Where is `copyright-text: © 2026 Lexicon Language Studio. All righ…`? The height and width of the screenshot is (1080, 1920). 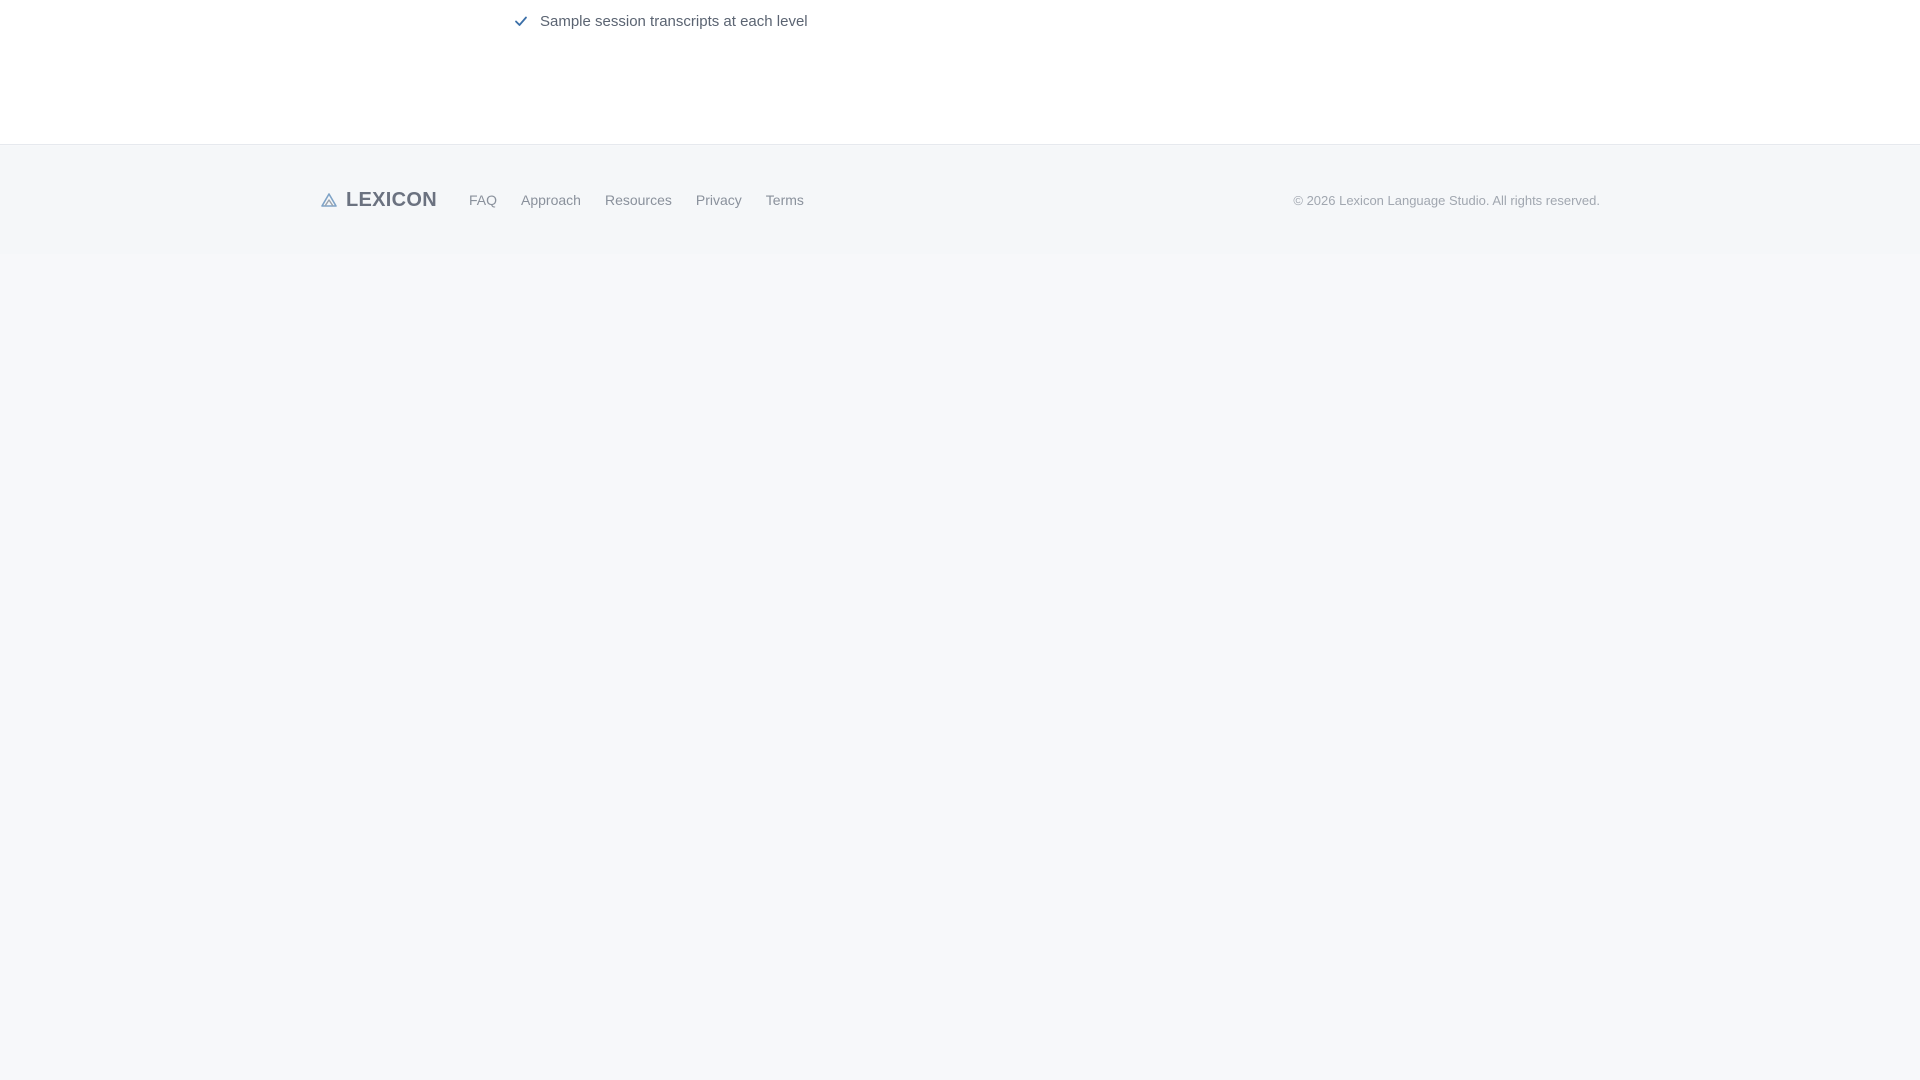
copyright-text: © 2026 Lexicon Language Studio. All righ… is located at coordinates (1446, 200).